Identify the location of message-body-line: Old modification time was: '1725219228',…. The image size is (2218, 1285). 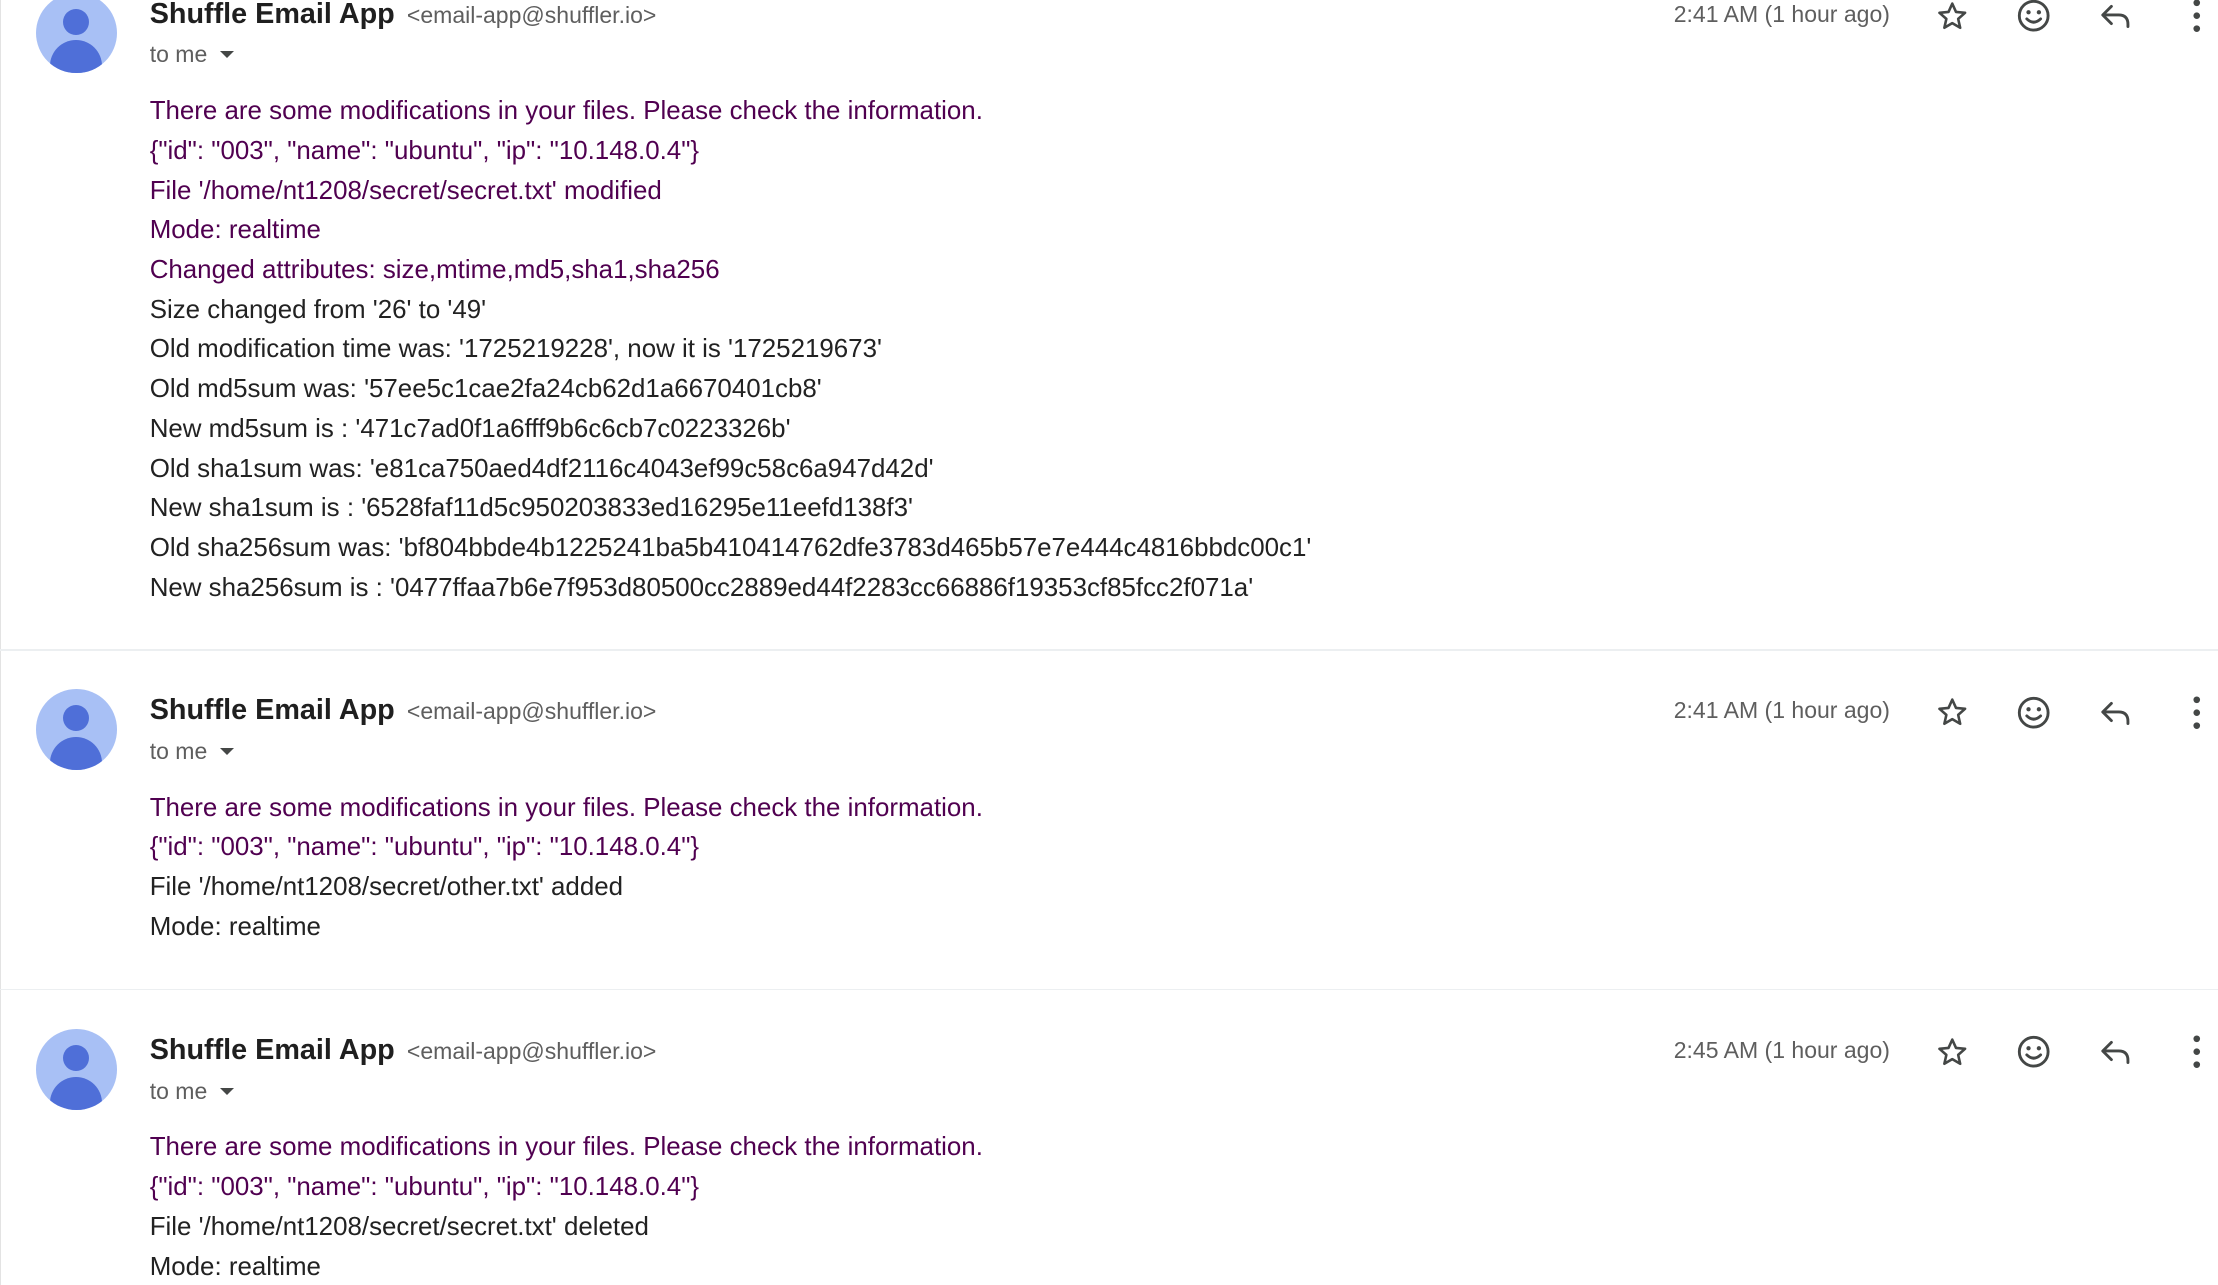
(515, 349).